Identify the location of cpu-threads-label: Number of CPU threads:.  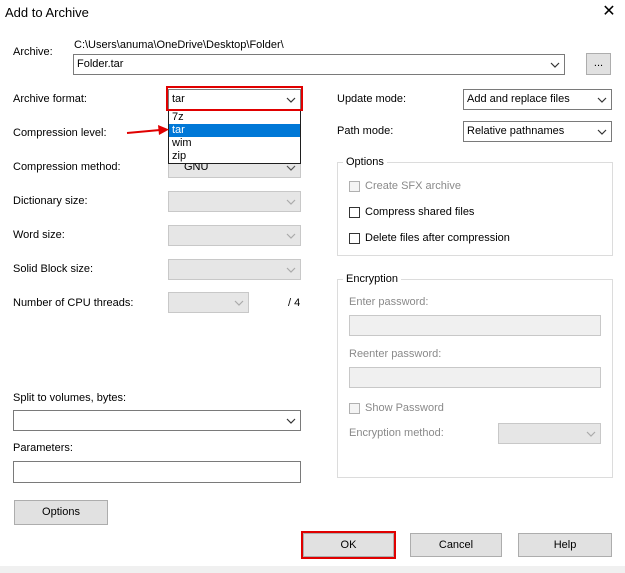
(73, 303).